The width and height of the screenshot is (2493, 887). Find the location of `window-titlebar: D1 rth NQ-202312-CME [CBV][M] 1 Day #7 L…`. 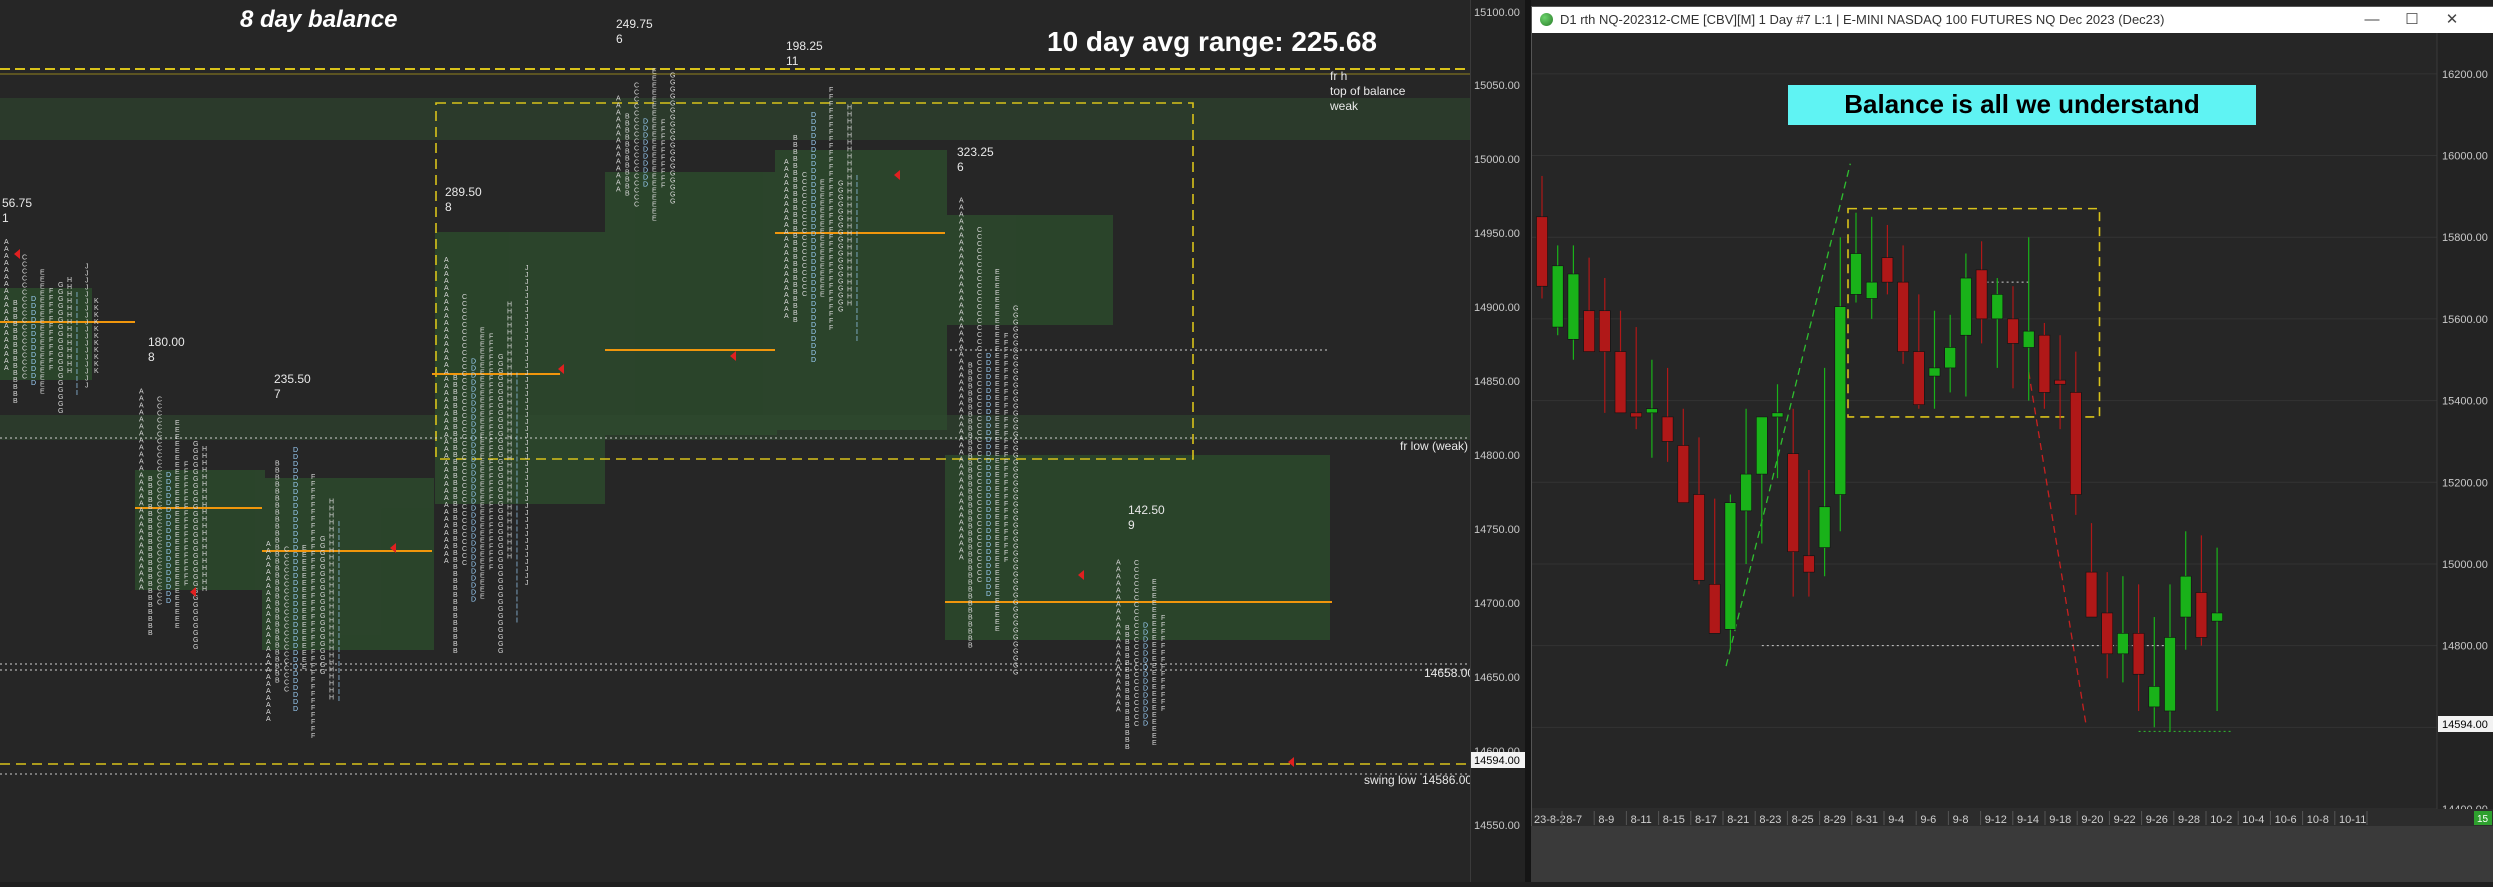

window-titlebar: D1 rth NQ-202312-CME [CBV][M] 1 Day #7 L… is located at coordinates (2012, 20).